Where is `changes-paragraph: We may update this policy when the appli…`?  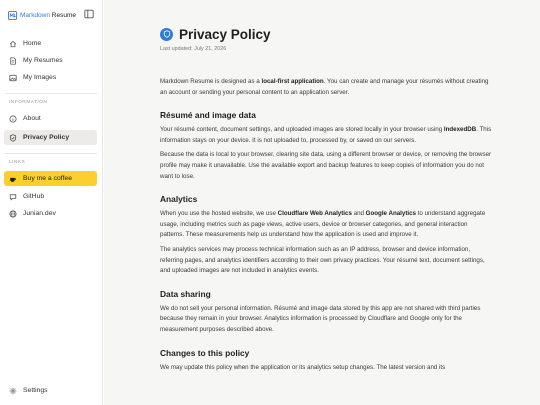 changes-paragraph: We may update this policy when the appli… is located at coordinates (303, 367).